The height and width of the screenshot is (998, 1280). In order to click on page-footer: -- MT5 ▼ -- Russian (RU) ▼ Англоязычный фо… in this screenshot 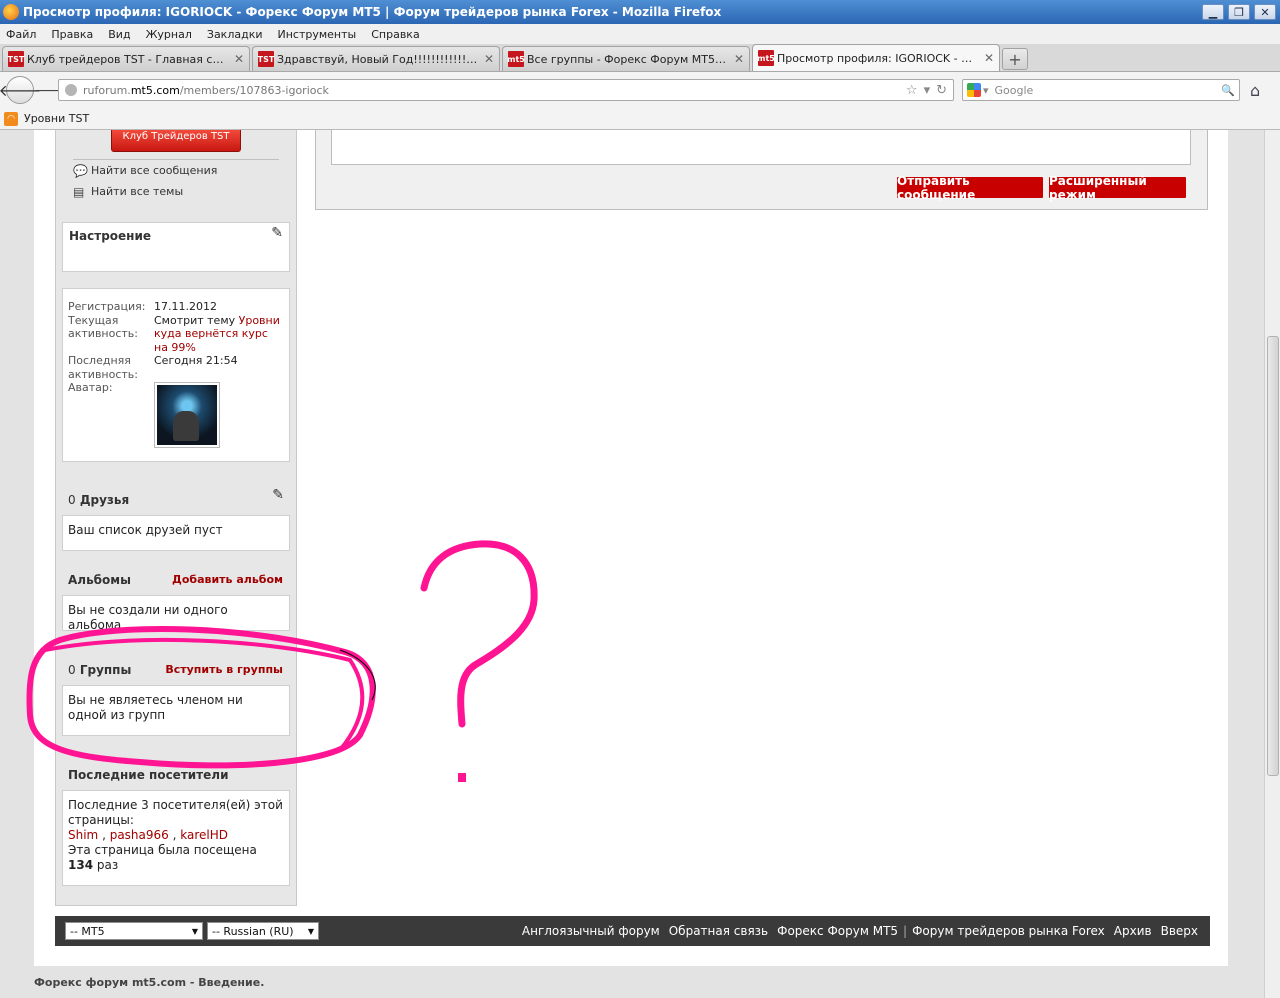, I will do `click(632, 931)`.